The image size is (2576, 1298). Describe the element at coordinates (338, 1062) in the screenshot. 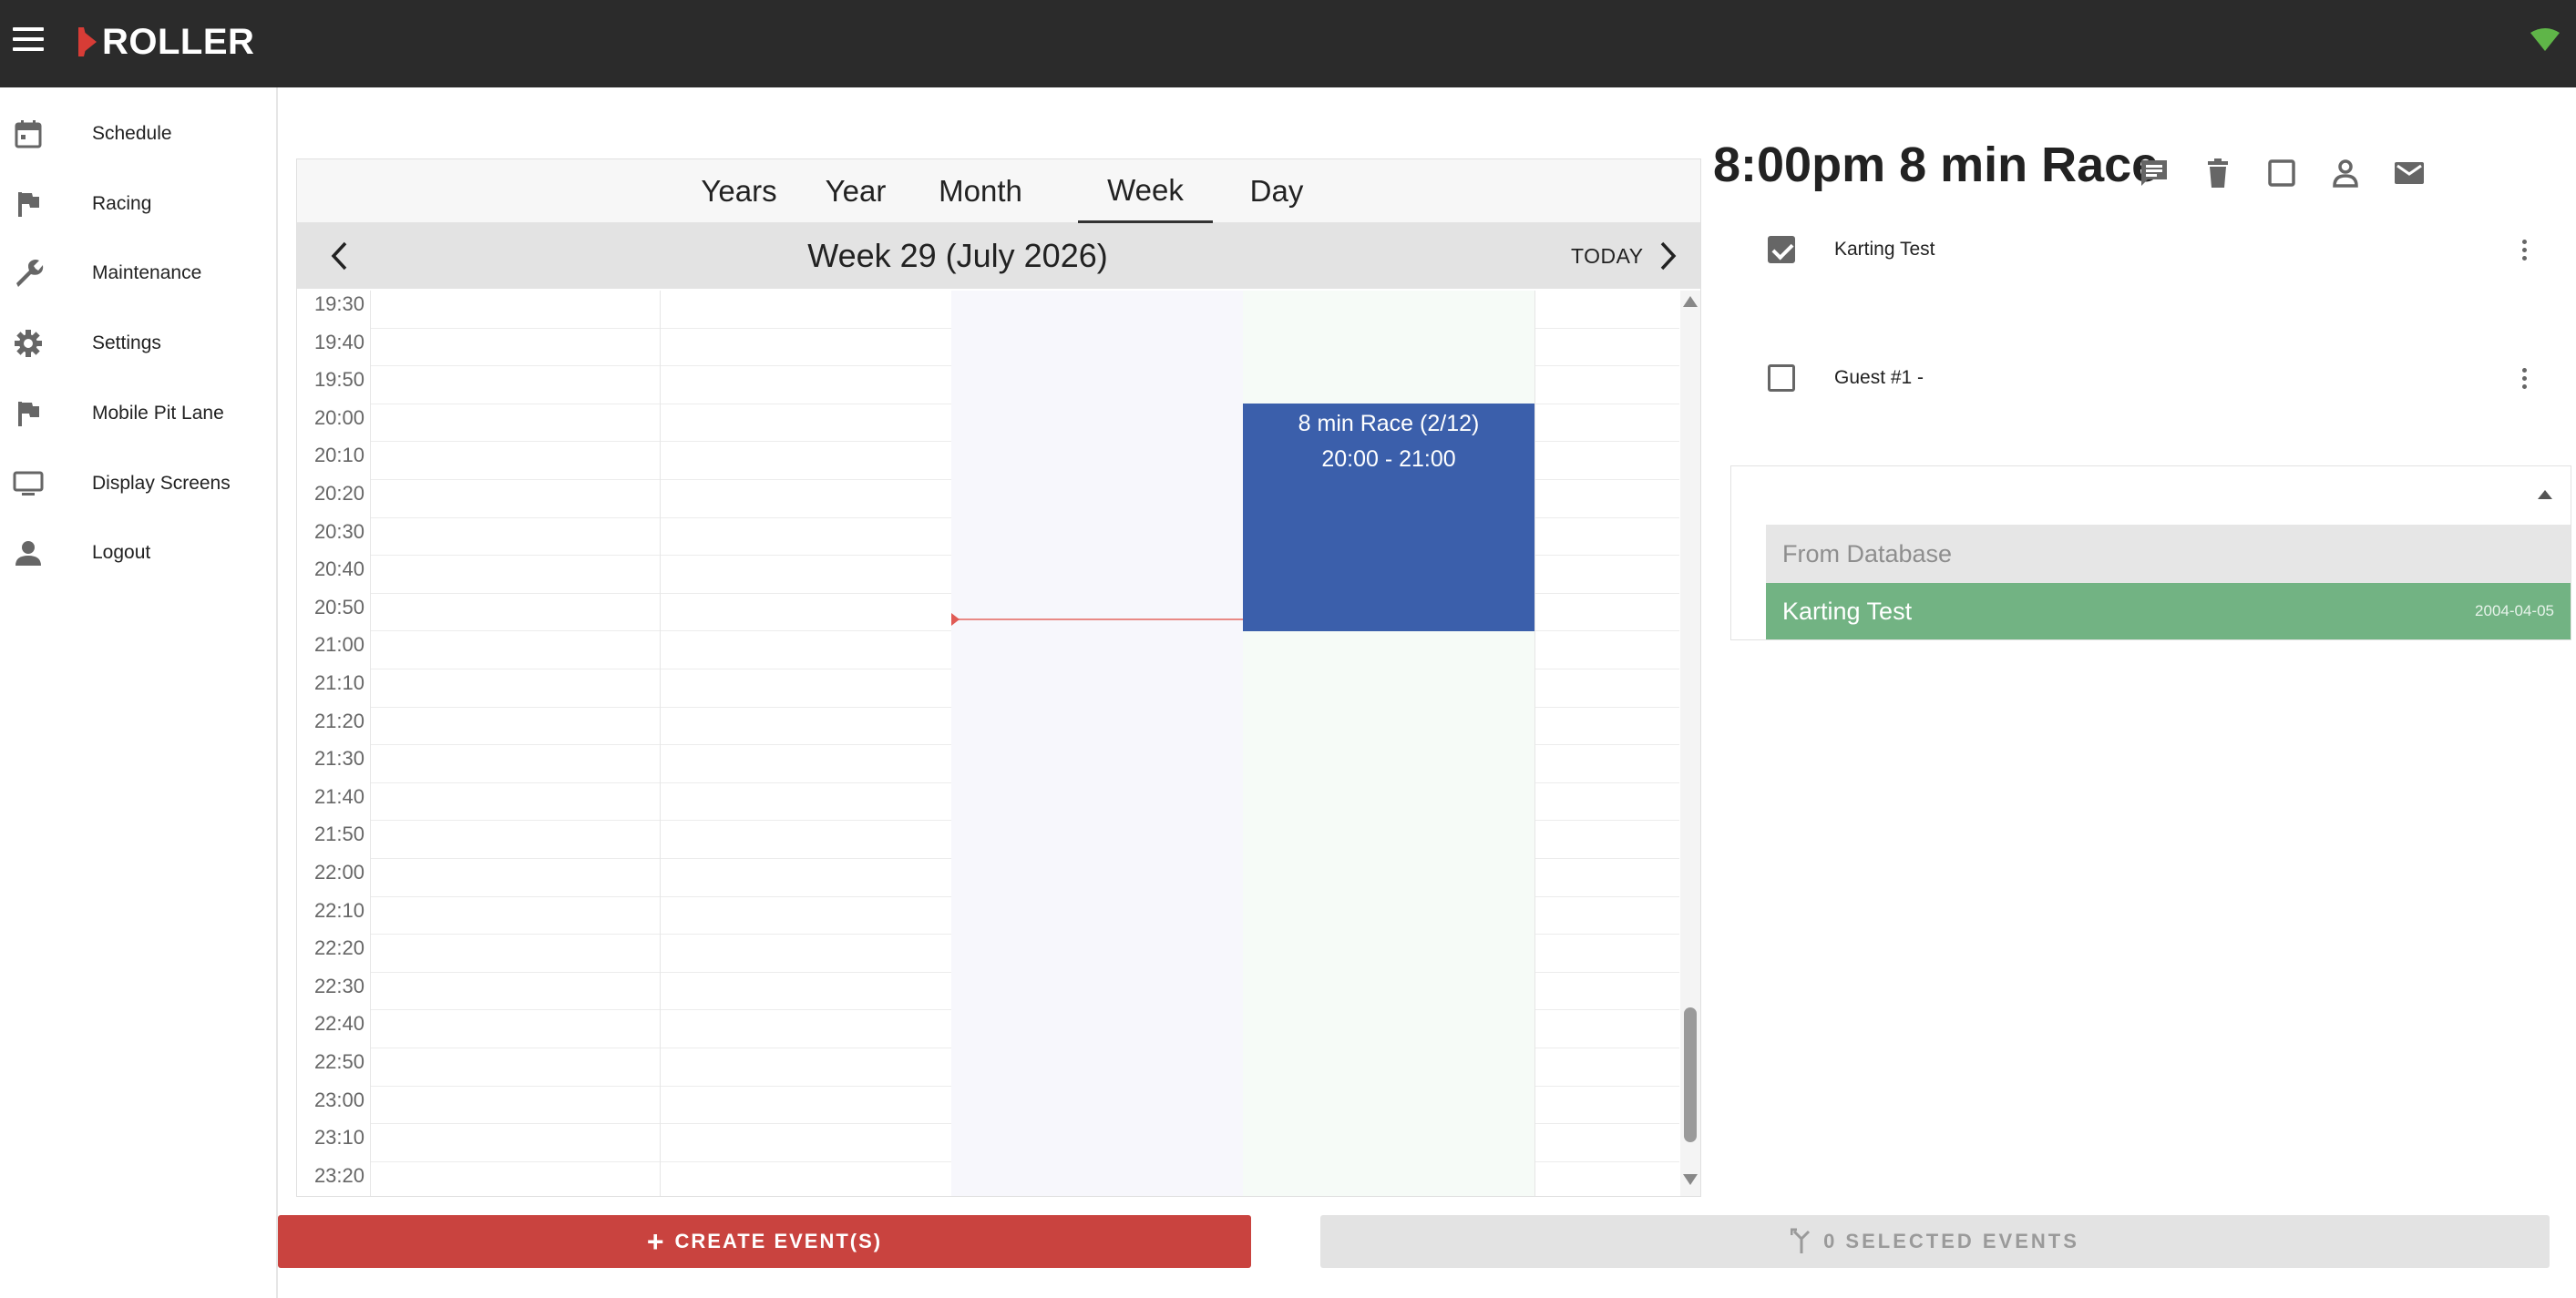

I see `time-label: 22:50` at that location.